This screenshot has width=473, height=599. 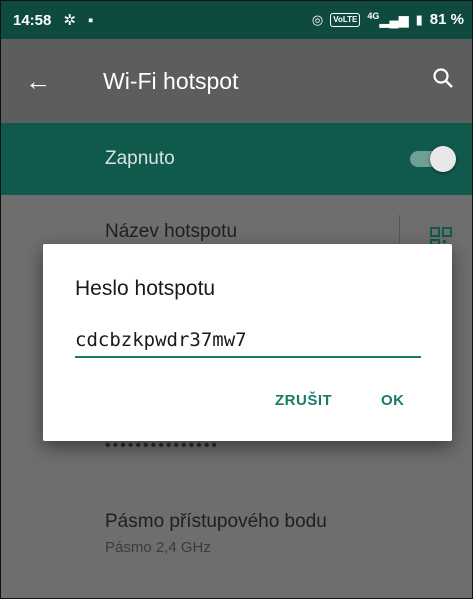 I want to click on ok-button: OK, so click(x=393, y=400).